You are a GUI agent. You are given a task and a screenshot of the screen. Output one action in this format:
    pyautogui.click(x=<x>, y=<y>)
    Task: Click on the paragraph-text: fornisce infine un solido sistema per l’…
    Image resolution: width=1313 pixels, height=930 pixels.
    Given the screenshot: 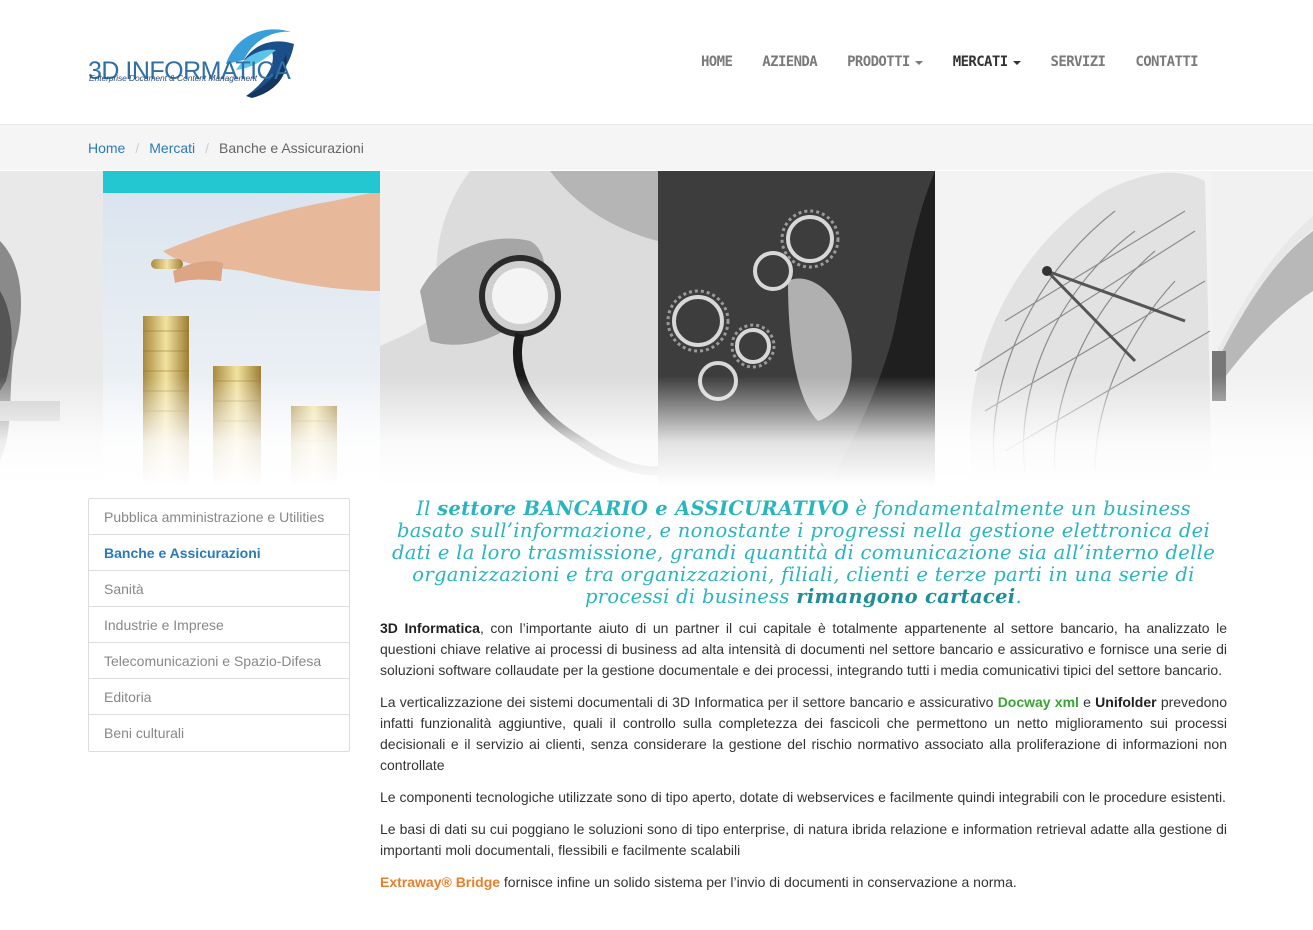 What is the action you would take?
    pyautogui.click(x=758, y=882)
    